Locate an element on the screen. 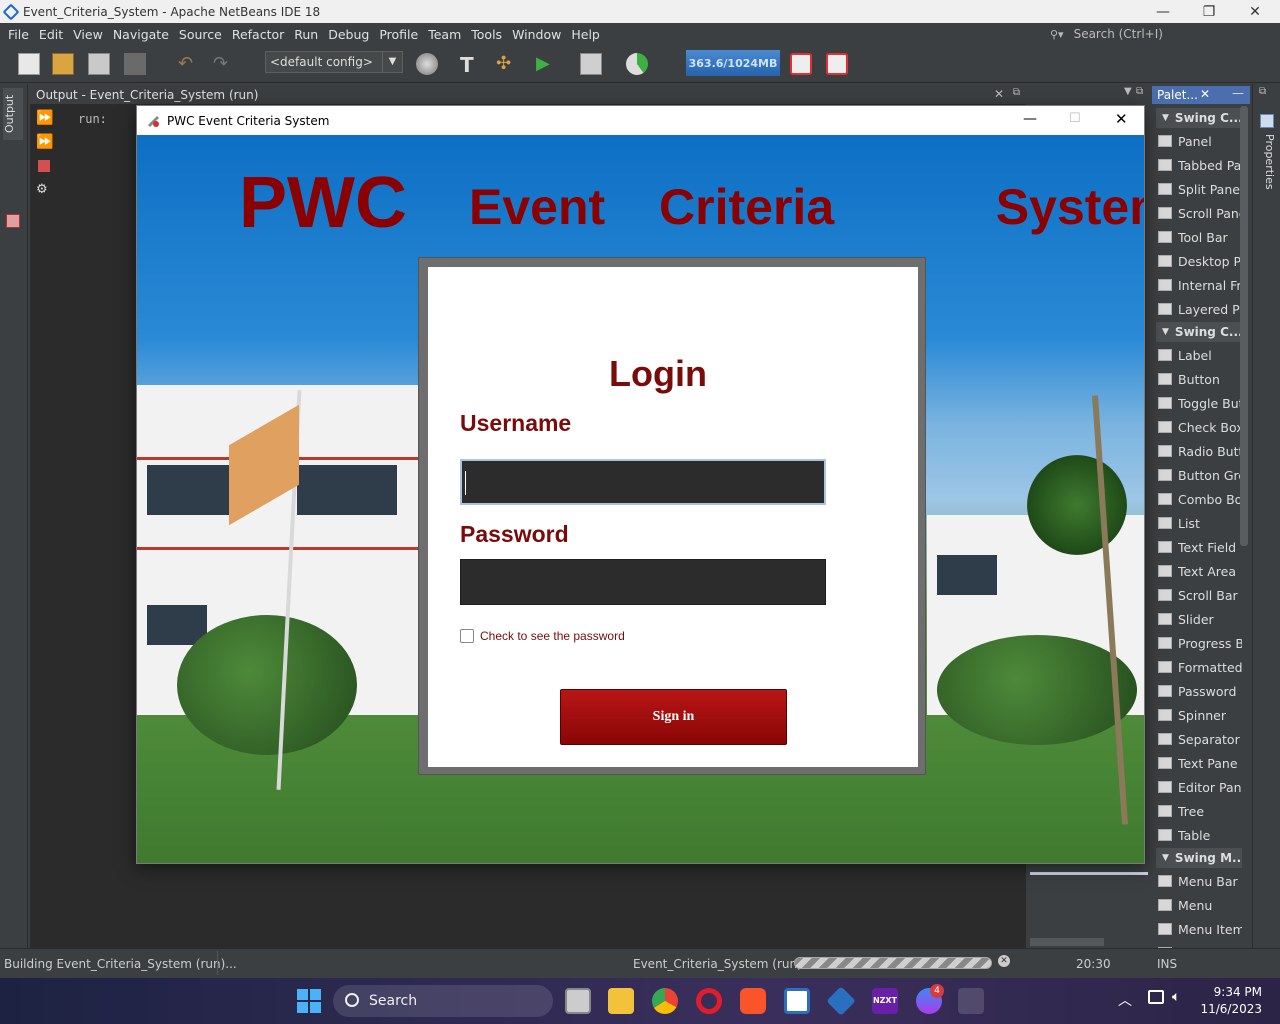  globe-icon is located at coordinates (427, 64).